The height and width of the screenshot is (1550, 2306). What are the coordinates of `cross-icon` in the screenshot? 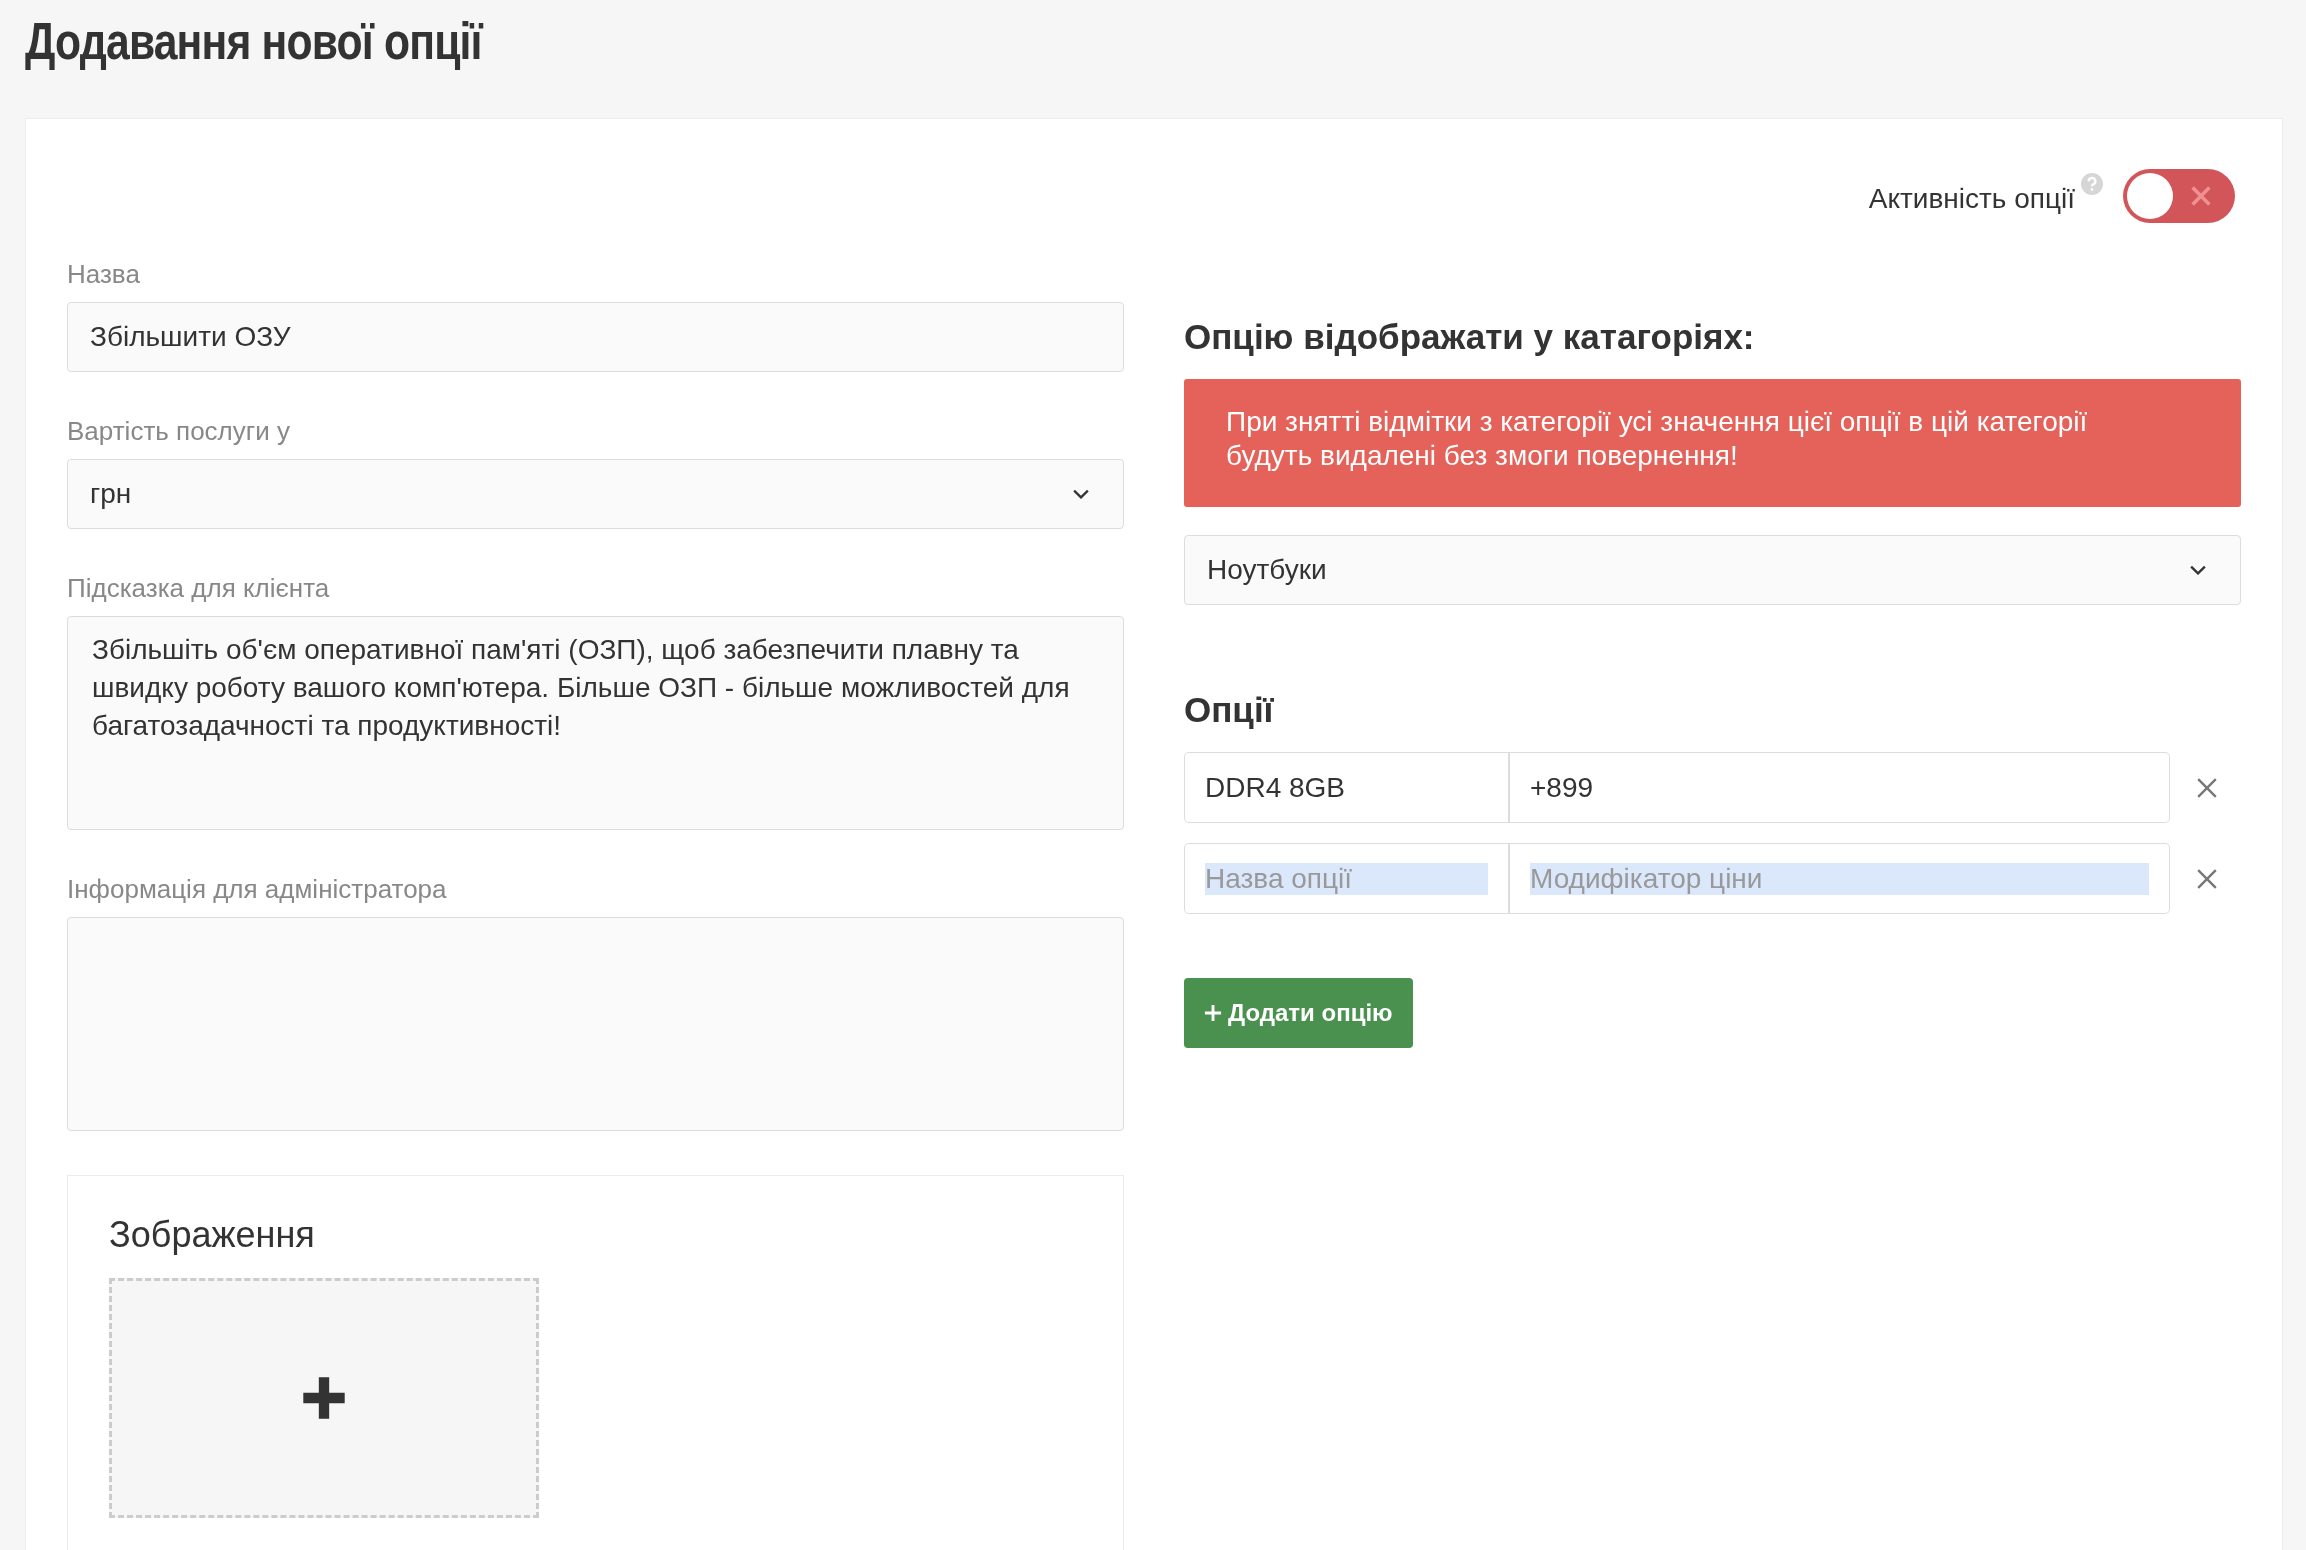 It's located at (2201, 196).